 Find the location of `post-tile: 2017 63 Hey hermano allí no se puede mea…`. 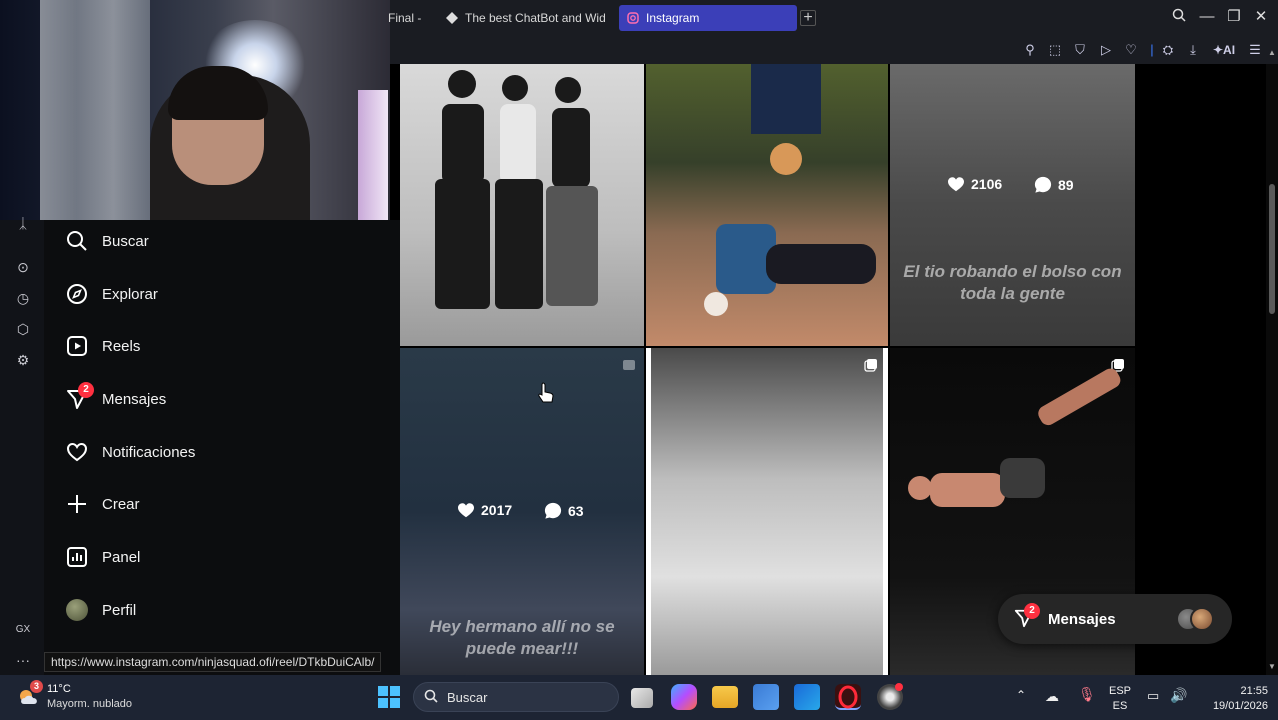

post-tile: 2017 63 Hey hermano allí no se puede mea… is located at coordinates (522, 511).